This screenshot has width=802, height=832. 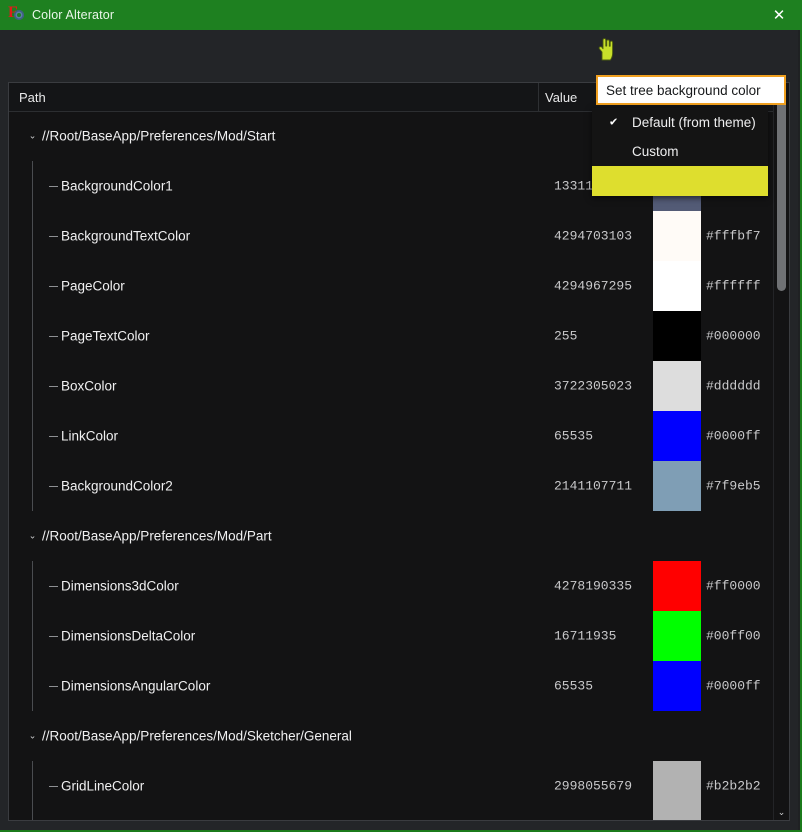 I want to click on tree-item-label: BoxColor, so click(x=89, y=386).